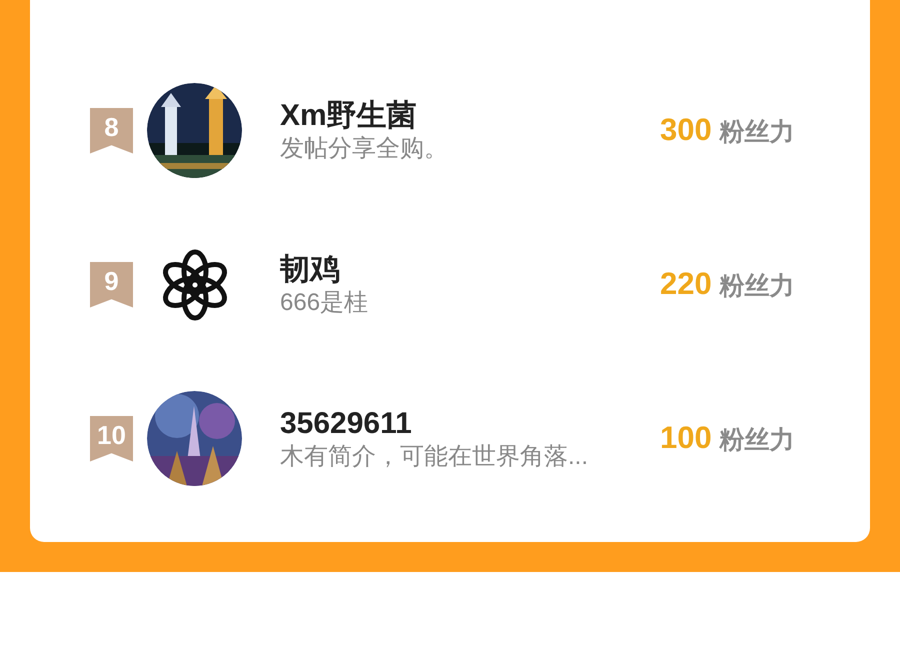 The height and width of the screenshot is (651, 900). What do you see at coordinates (310, 270) in the screenshot?
I see `user-name: 韧鸡` at bounding box center [310, 270].